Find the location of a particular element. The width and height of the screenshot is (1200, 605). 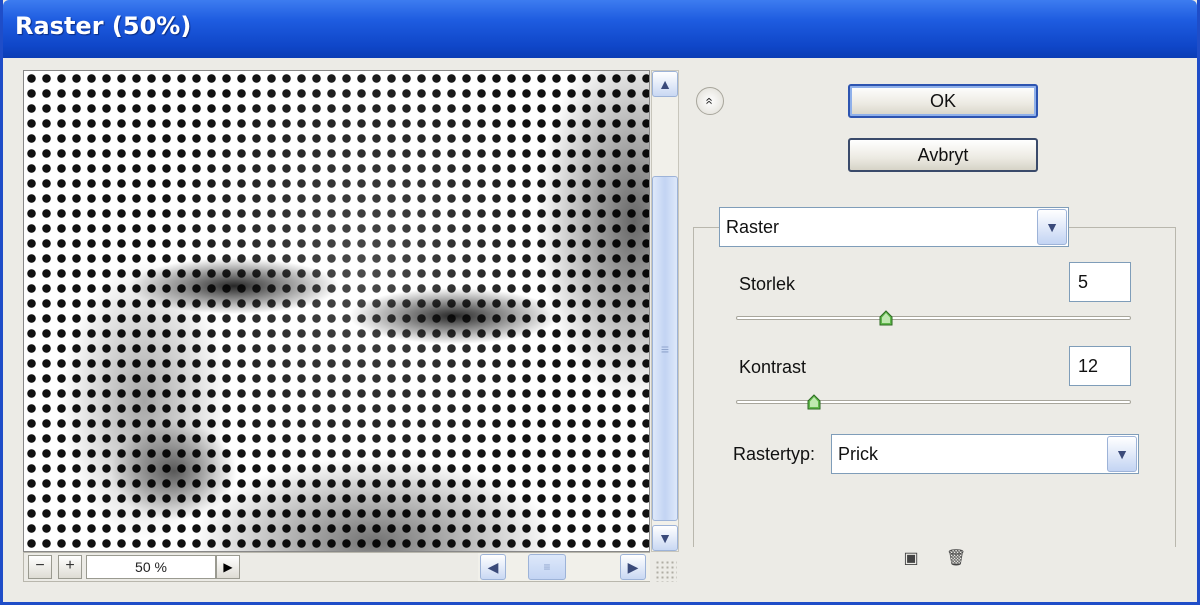

raster-type-select: Prick ▼ is located at coordinates (985, 454).